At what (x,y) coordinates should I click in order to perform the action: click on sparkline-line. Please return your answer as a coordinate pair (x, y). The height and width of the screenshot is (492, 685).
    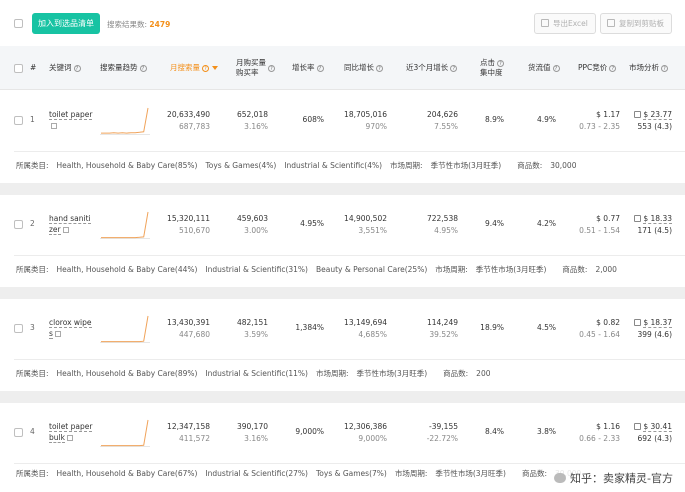
    Looking at the image, I should click on (125, 120).